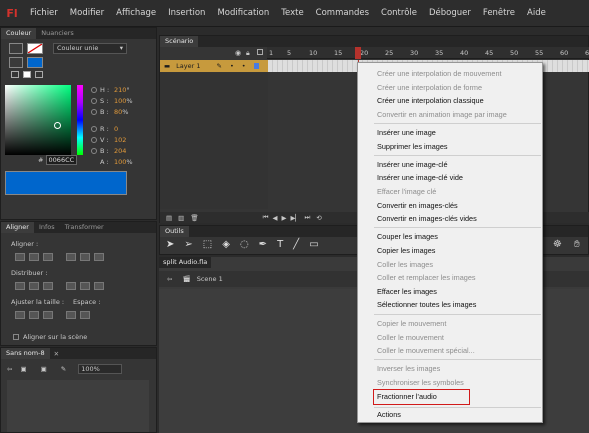  I want to click on menu-fichier: Fichier, so click(44, 13).